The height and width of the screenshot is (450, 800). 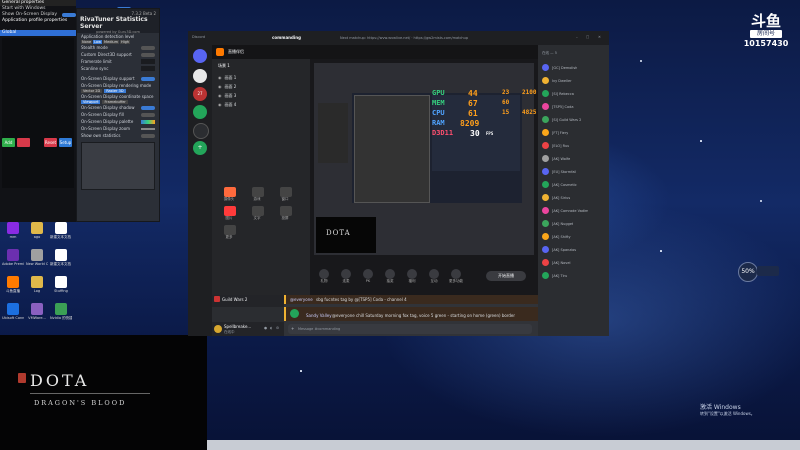 I want to click on close-icon: ✕, so click(x=599, y=37).